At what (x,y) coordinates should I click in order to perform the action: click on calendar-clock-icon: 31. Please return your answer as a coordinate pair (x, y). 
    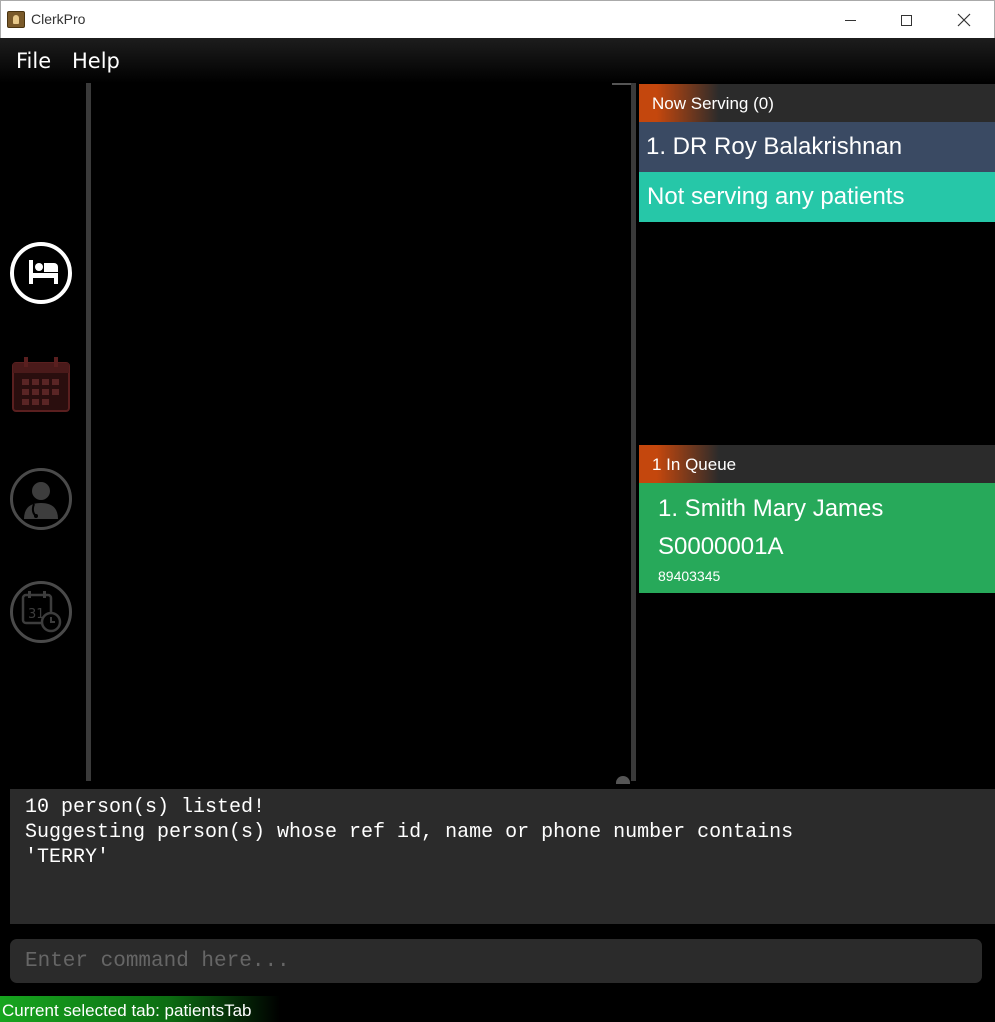
    Looking at the image, I should click on (41, 612).